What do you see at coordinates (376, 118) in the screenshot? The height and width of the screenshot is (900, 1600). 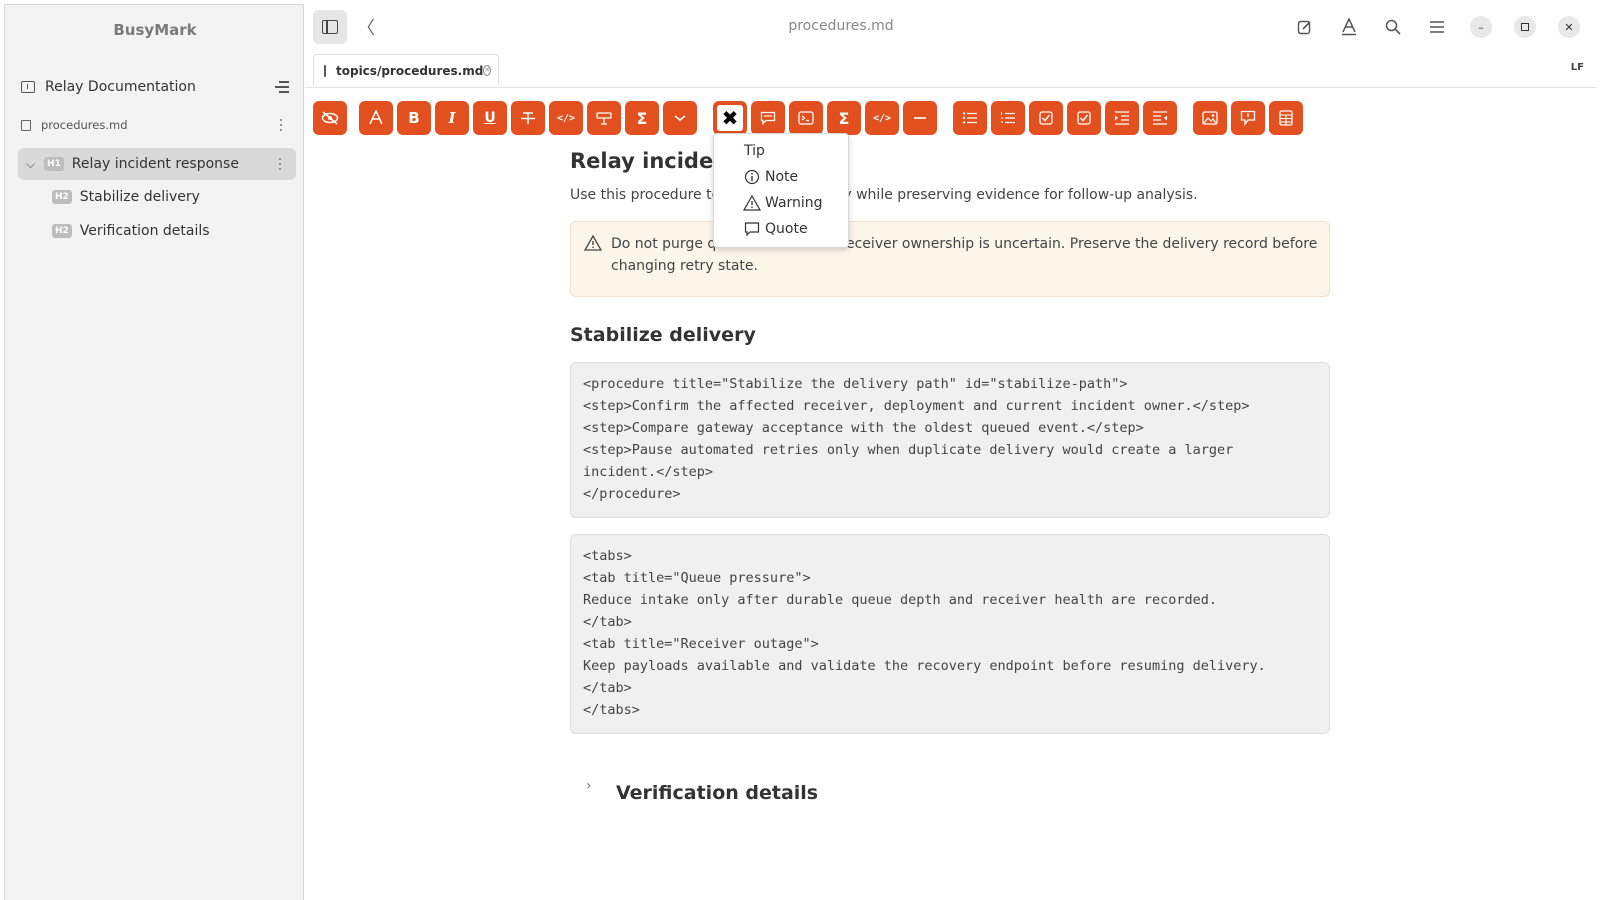 I see `heading-button` at bounding box center [376, 118].